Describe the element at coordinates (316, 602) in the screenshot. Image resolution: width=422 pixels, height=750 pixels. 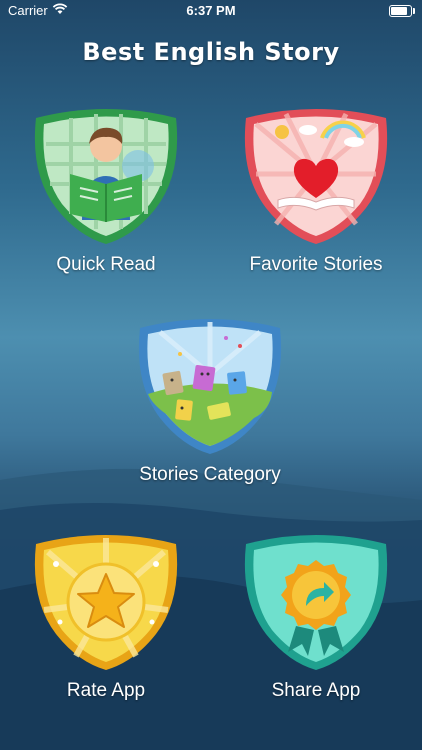
I see `share-badge-icon` at that location.